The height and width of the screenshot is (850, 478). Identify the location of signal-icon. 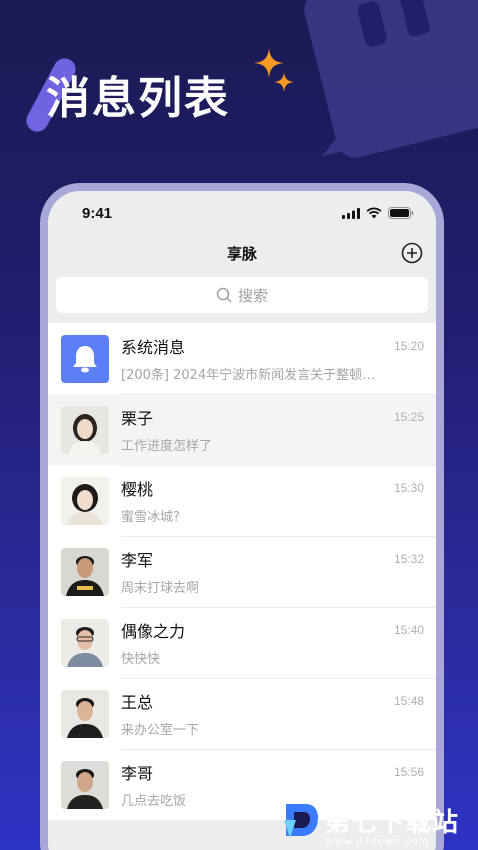
(351, 213).